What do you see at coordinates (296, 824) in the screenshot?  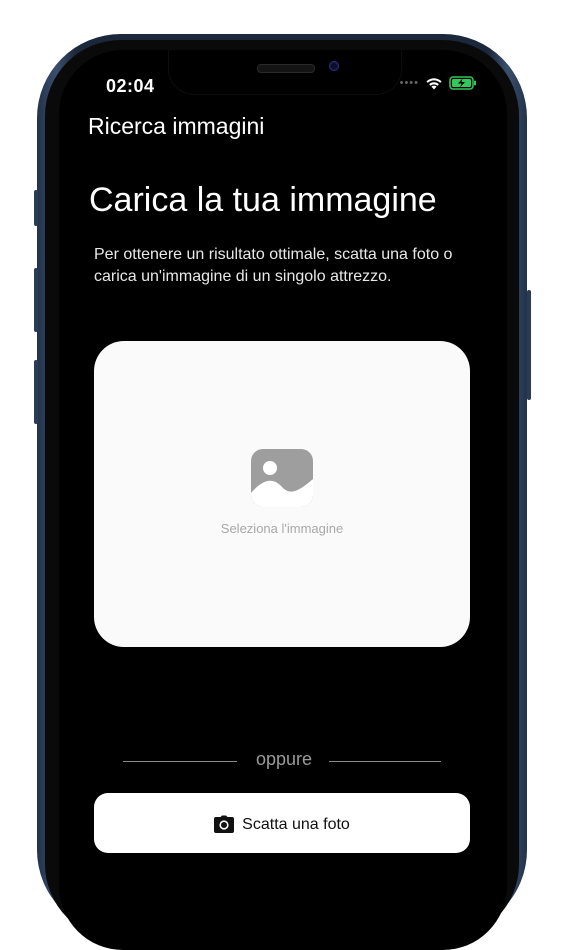 I see `take-photo-label: Scatta una foto` at bounding box center [296, 824].